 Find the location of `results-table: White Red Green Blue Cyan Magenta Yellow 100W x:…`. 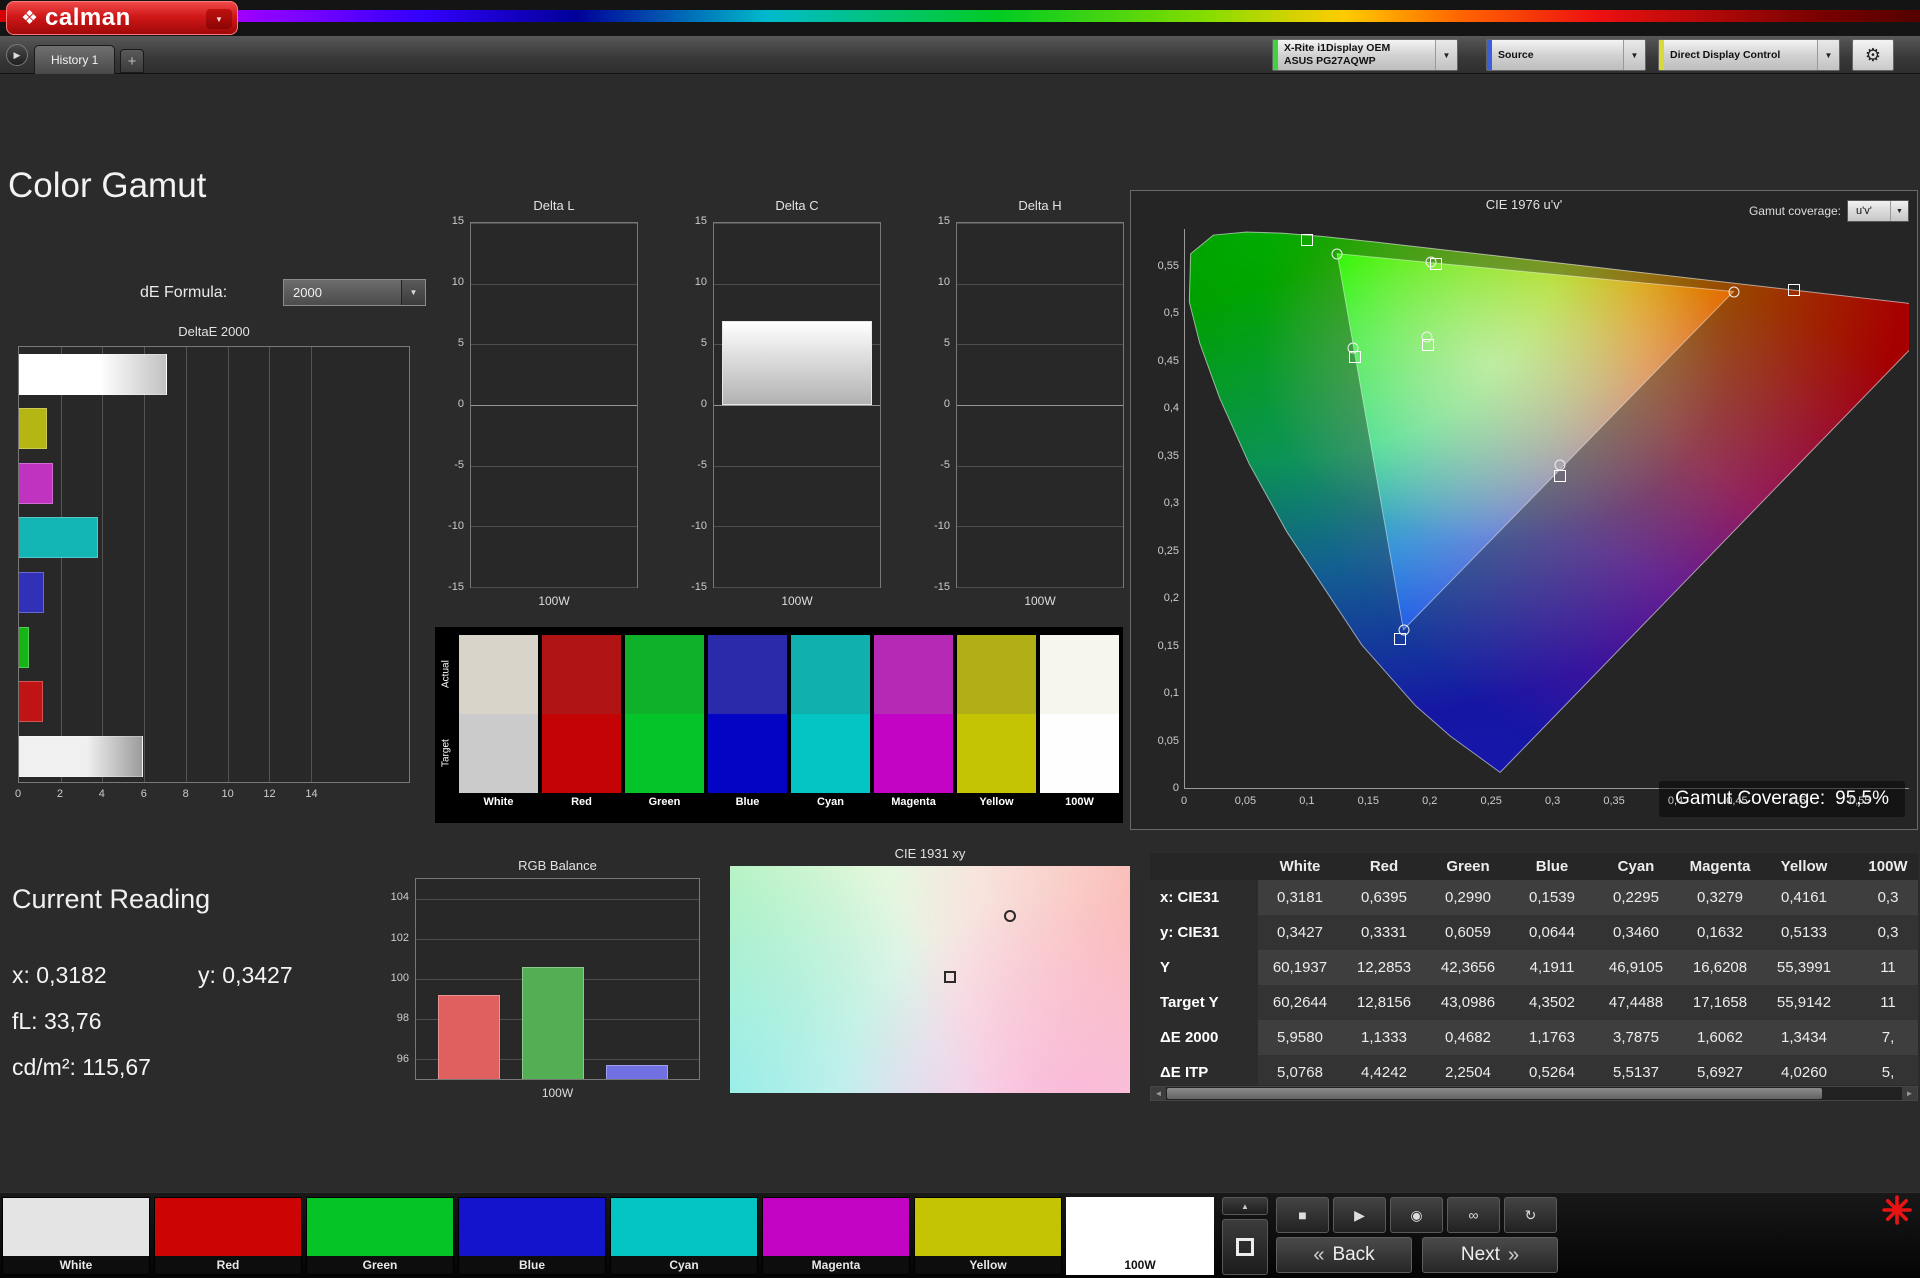

results-table: White Red Green Blue Cyan Magenta Yellow 100W x:… is located at coordinates (1534, 969).